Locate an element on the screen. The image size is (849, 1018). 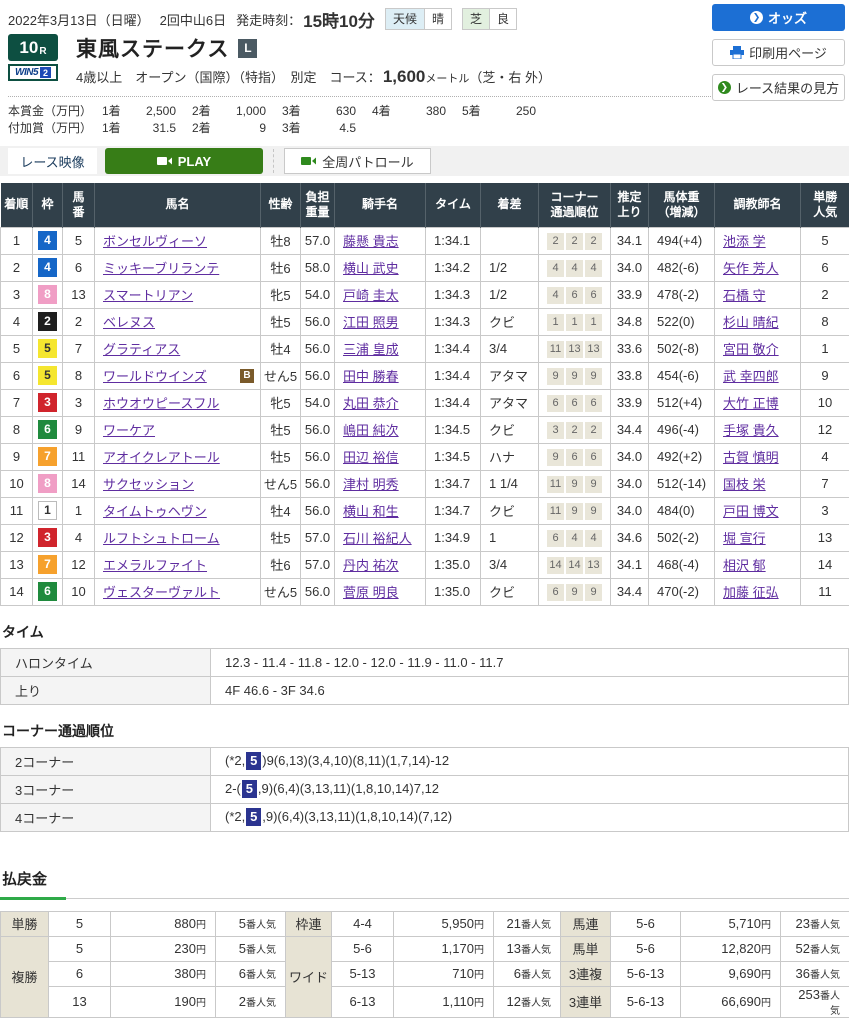
trainer-cell: 大竹 正博 is located at coordinates (758, 402).